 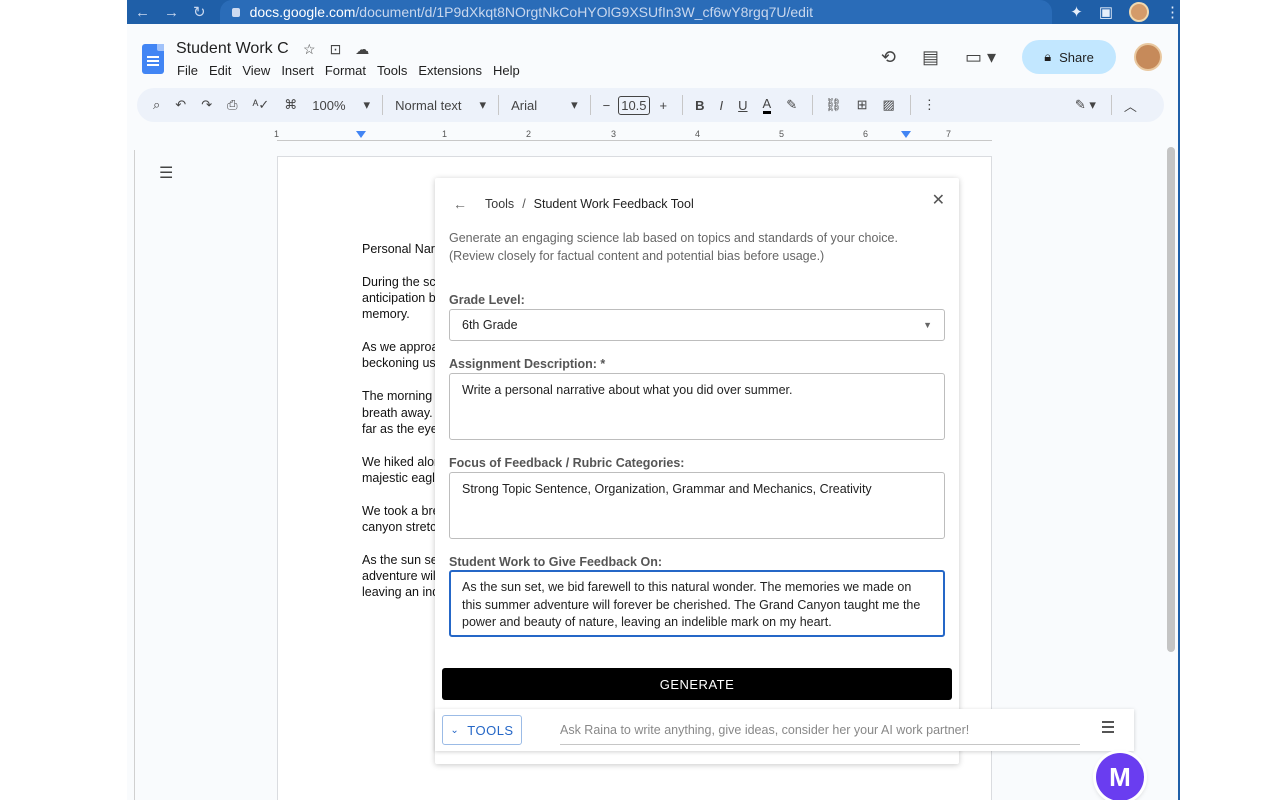 What do you see at coordinates (1130, 105) in the screenshot?
I see `collapse-icon: ︿` at bounding box center [1130, 105].